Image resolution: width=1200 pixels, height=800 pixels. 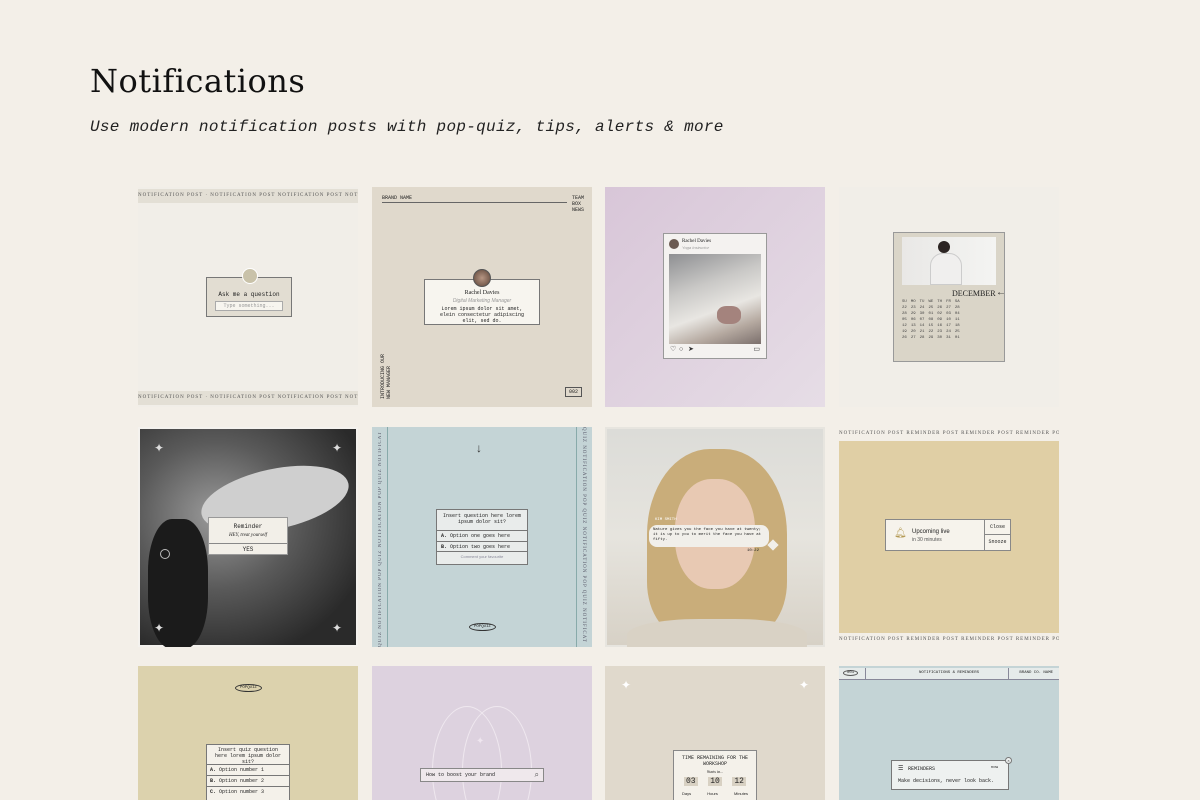 What do you see at coordinates (740, 793) in the screenshot?
I see `unit-minutes: Minutes` at bounding box center [740, 793].